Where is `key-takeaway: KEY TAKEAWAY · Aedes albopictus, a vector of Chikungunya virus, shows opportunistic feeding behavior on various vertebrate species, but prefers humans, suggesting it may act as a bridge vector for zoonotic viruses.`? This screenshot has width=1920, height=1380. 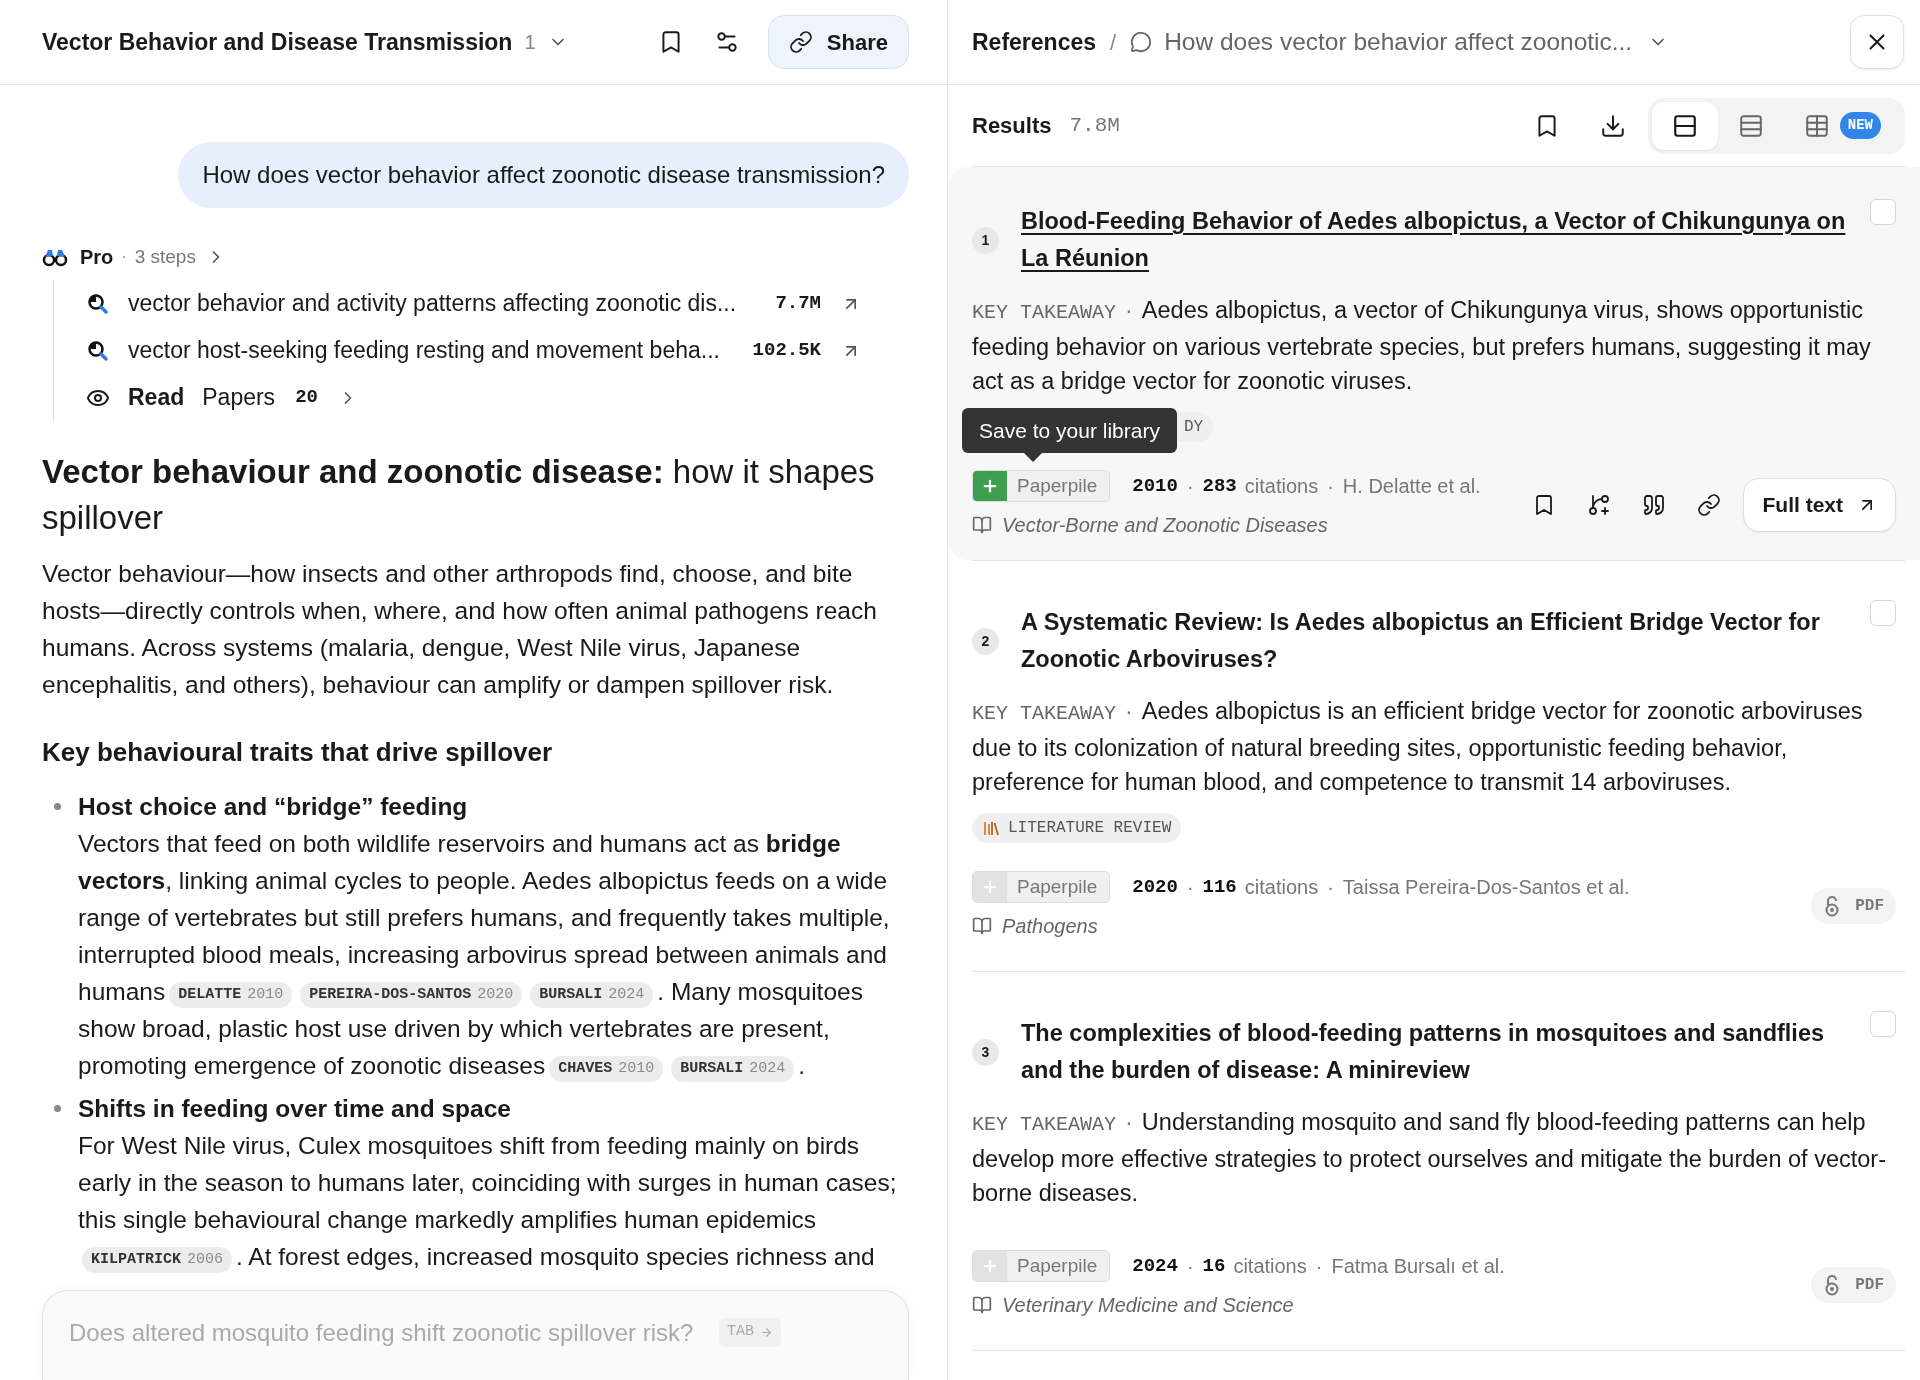
key-takeaway: KEY TAKEAWAY · Aedes albopictus, a vector of Chikungunya virus, shows opportunistic feeding behavior on various vertebrate species, but prefers humans, suggesting it may act as a bridge vector for zoonotic viruses. is located at coordinates (1422, 346).